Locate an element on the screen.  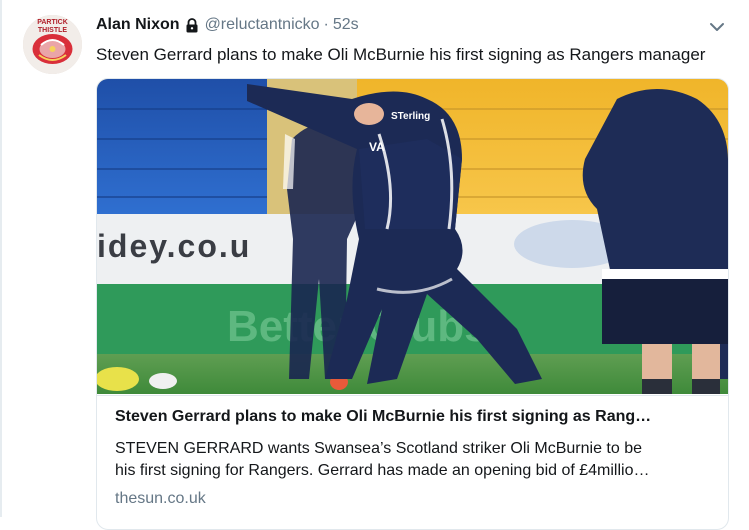
timestamp: 52s is located at coordinates (346, 25).